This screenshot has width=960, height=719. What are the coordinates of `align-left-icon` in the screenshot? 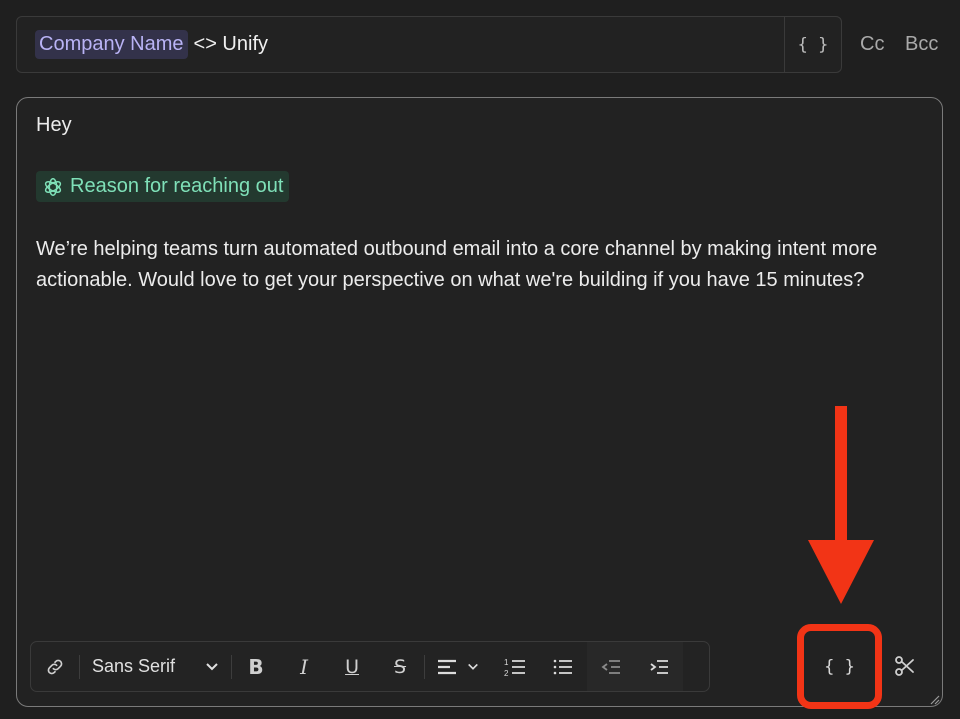 It's located at (447, 666).